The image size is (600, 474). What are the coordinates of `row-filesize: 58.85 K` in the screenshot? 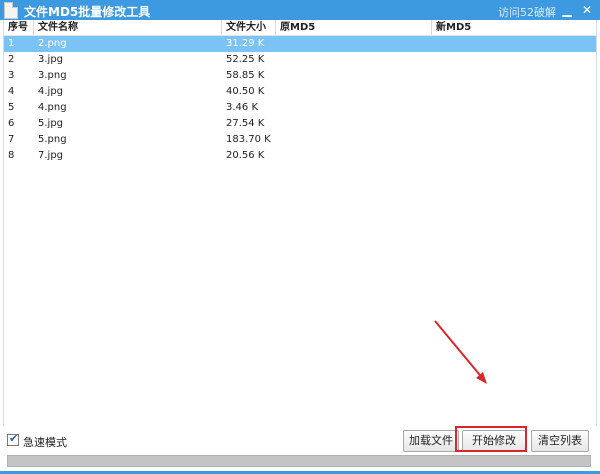 It's located at (245, 75).